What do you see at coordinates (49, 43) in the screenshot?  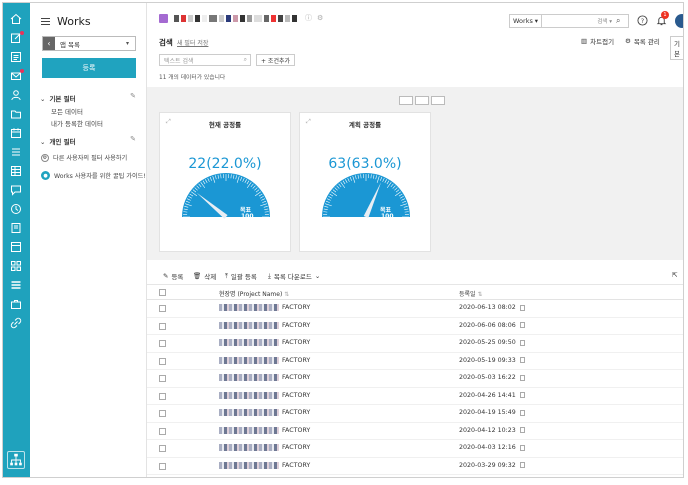 I see `back-chevron-icon: ‹` at bounding box center [49, 43].